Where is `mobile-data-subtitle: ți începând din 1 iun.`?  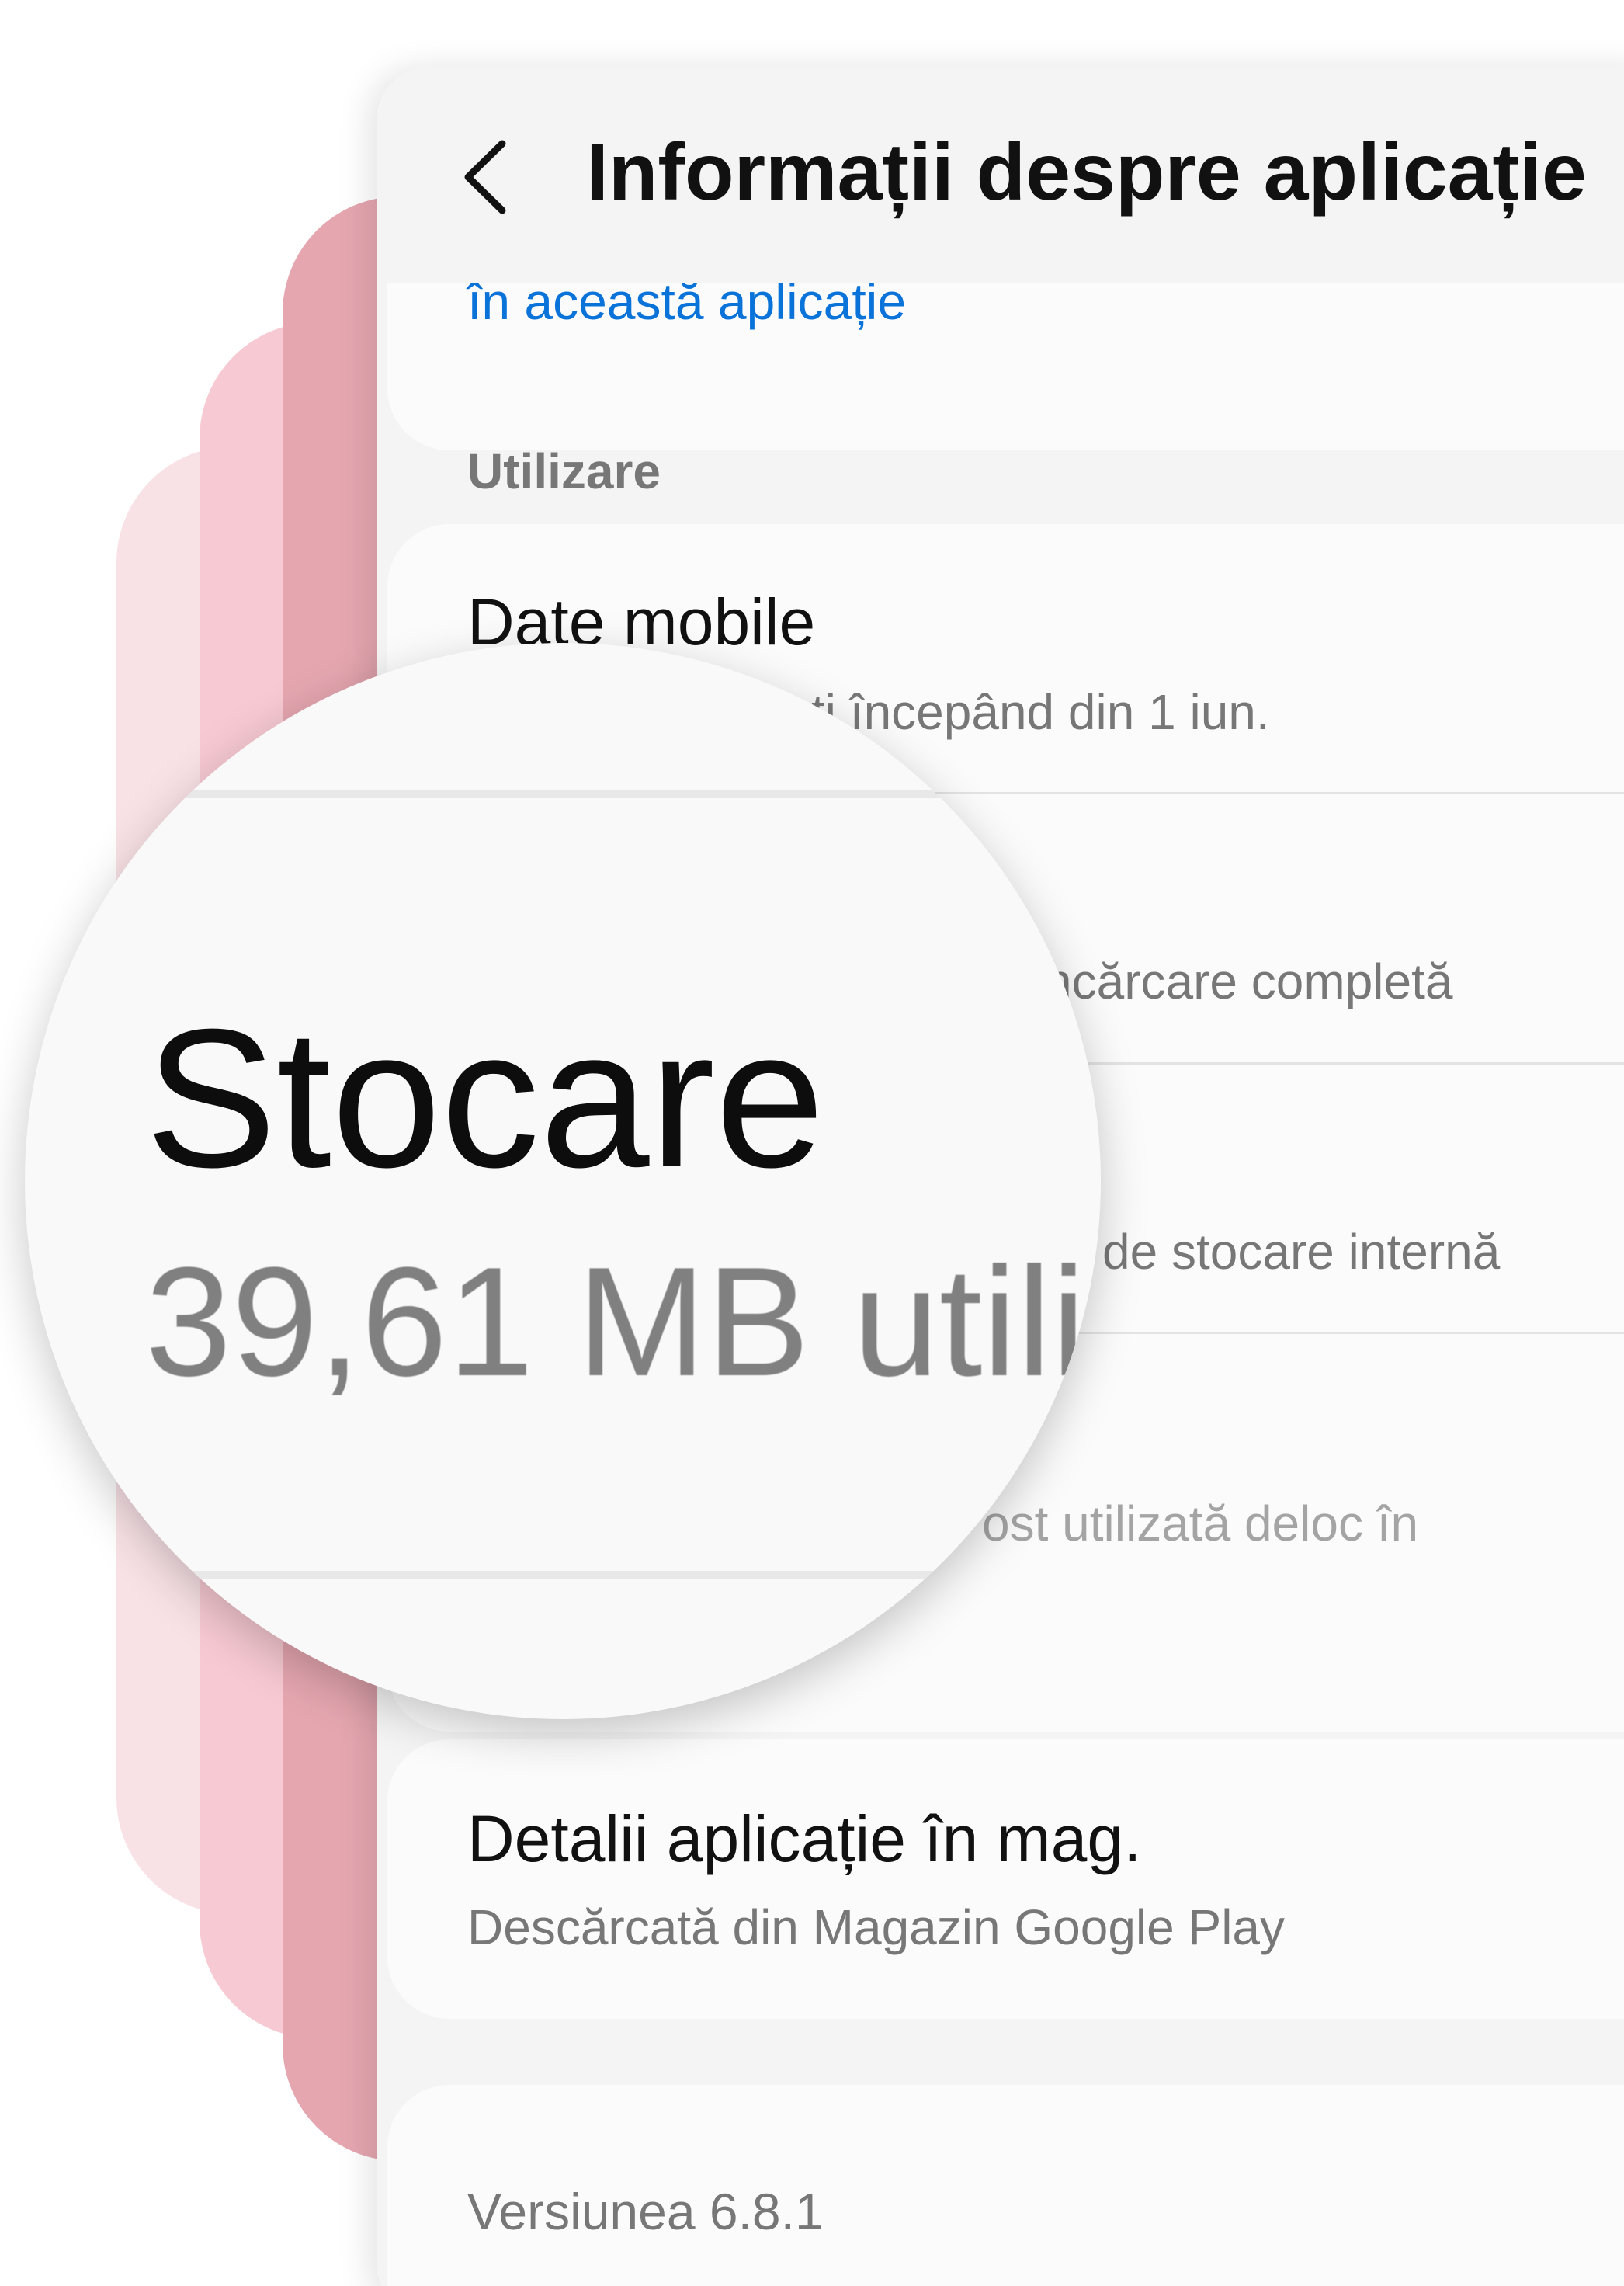 mobile-data-subtitle: ți începând din 1 iun. is located at coordinates (1040, 712).